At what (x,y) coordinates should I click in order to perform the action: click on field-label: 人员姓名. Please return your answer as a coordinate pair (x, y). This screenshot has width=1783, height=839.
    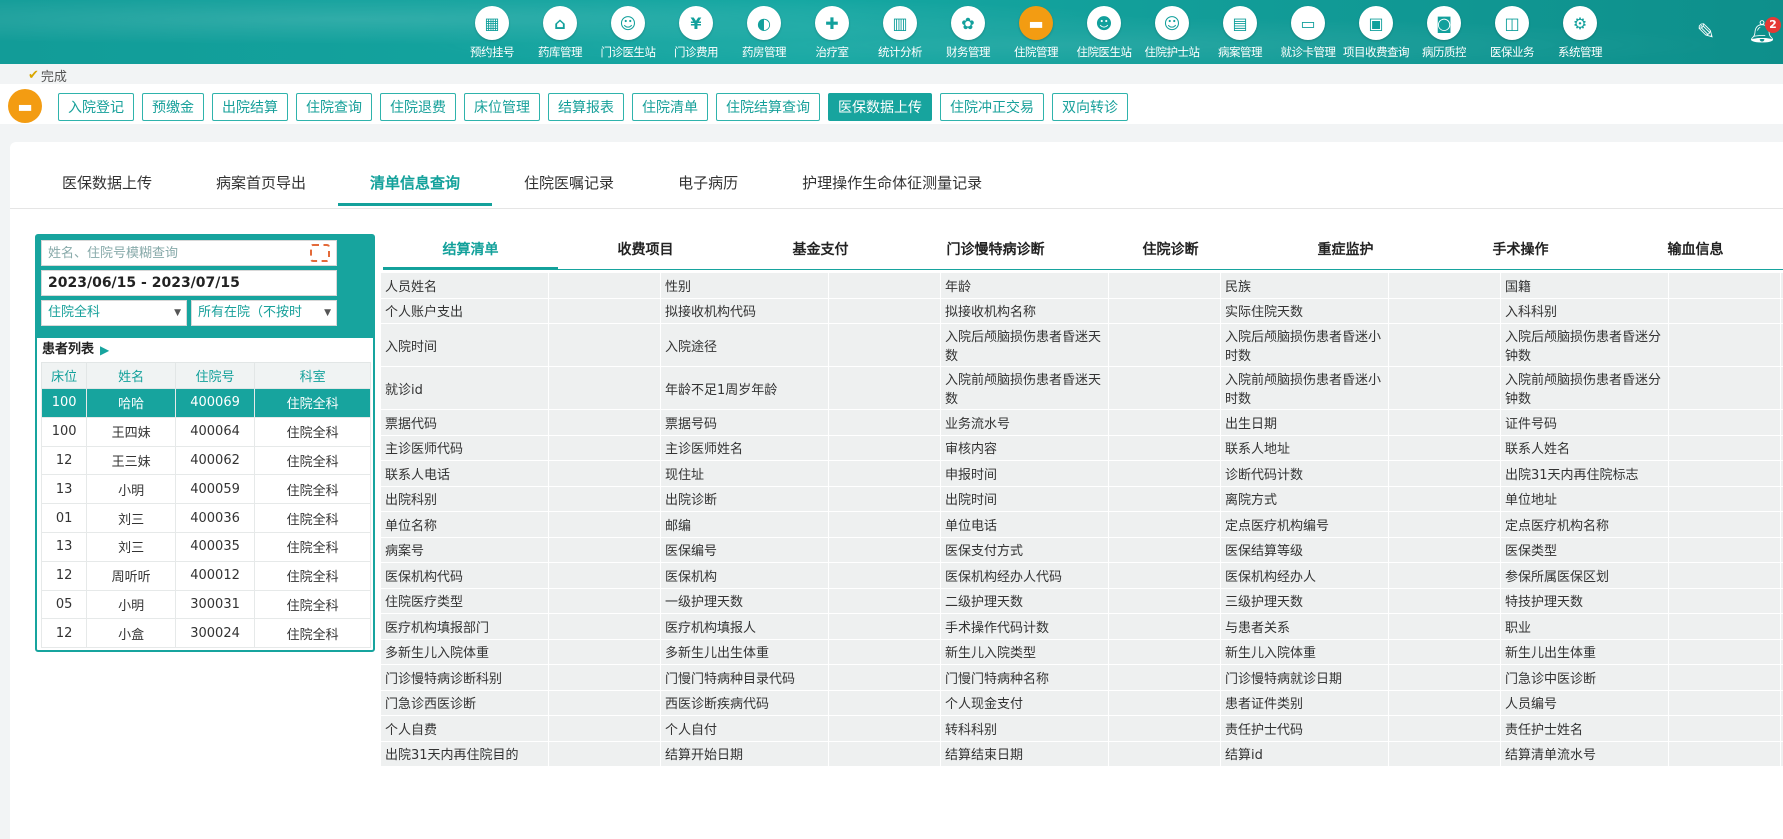
    Looking at the image, I should click on (465, 285).